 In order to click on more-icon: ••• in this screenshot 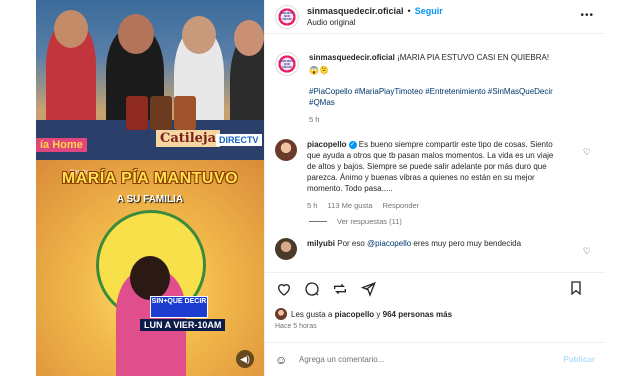, I will do `click(587, 15)`.